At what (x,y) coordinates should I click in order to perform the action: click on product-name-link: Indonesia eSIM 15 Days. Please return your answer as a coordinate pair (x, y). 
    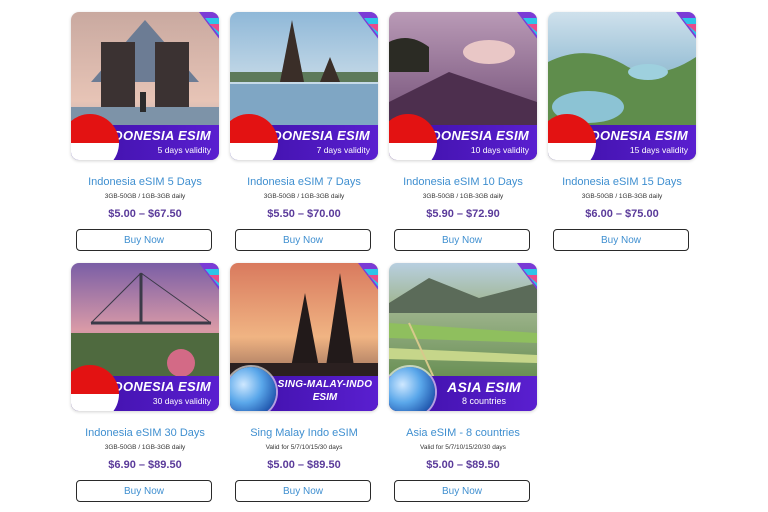
    Looking at the image, I should click on (622, 182).